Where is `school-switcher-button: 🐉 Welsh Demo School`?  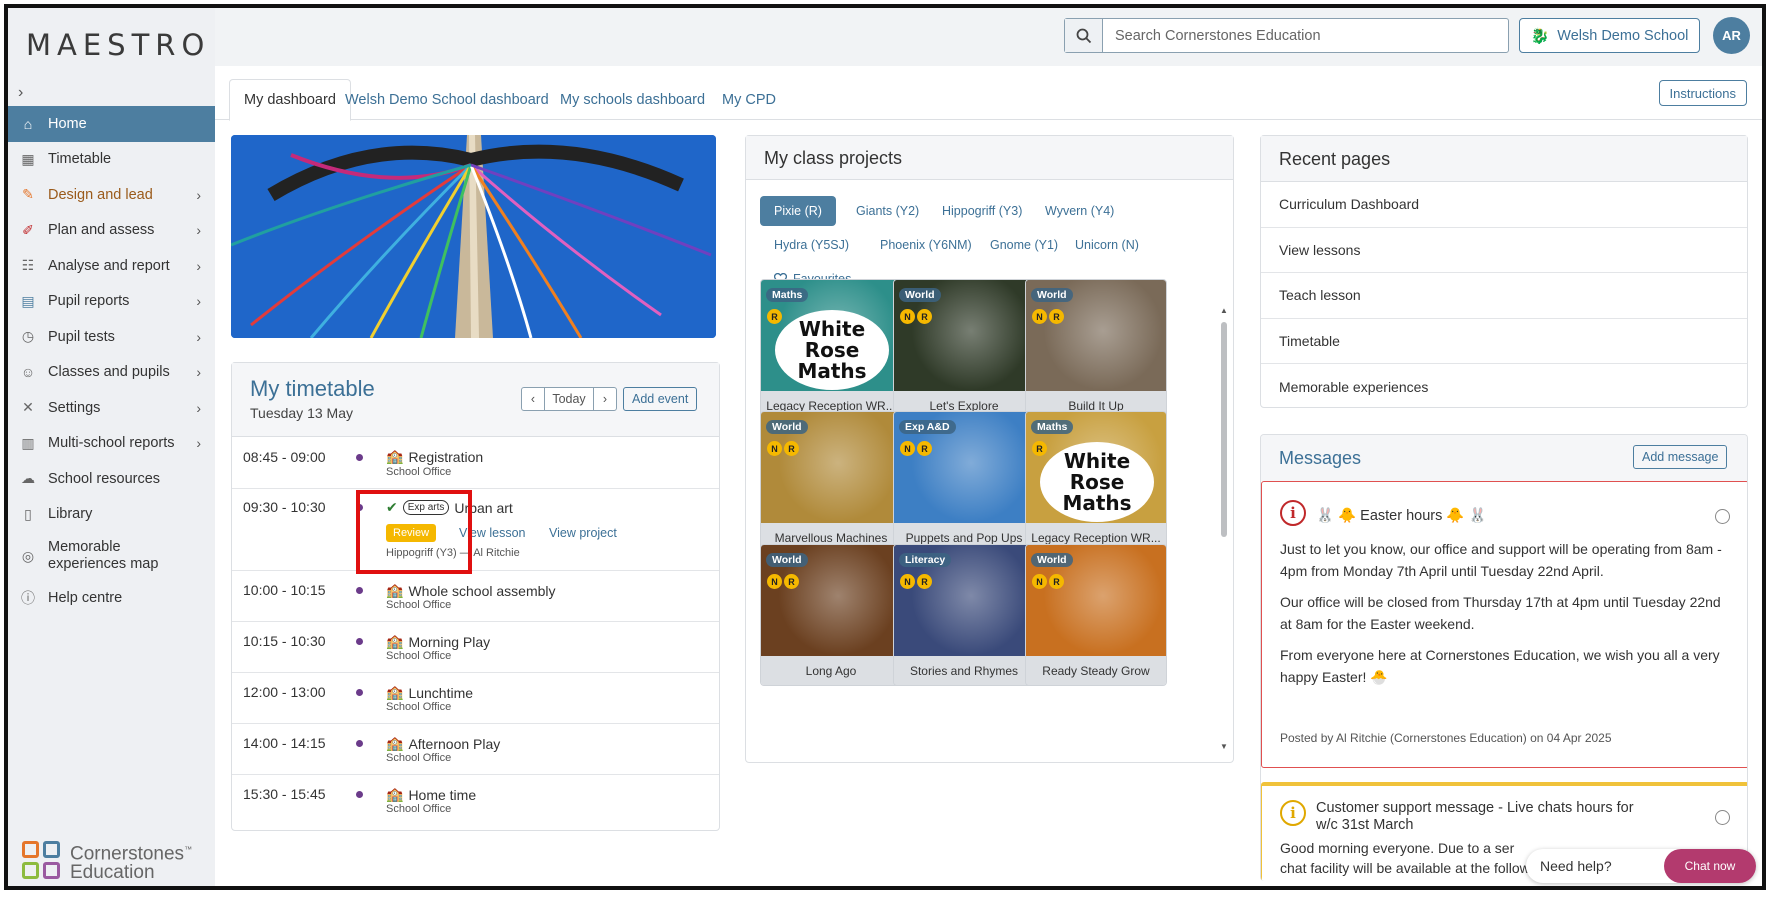
school-switcher-button: 🐉 Welsh Demo School is located at coordinates (1609, 35).